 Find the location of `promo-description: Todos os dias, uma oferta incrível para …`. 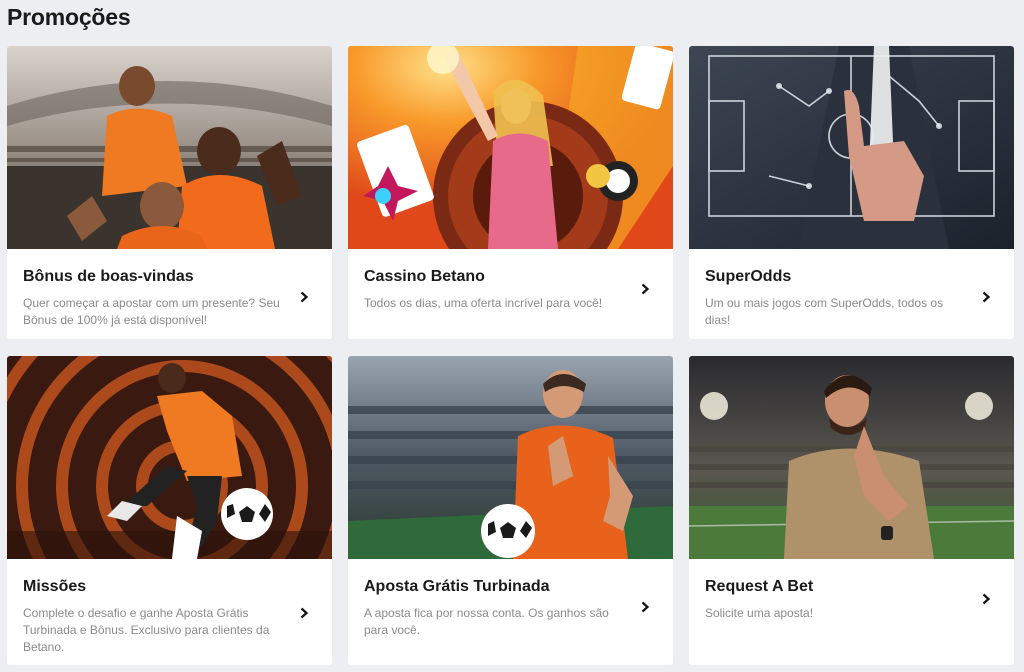

promo-description: Todos os dias, uma oferta incrível para … is located at coordinates (483, 303).